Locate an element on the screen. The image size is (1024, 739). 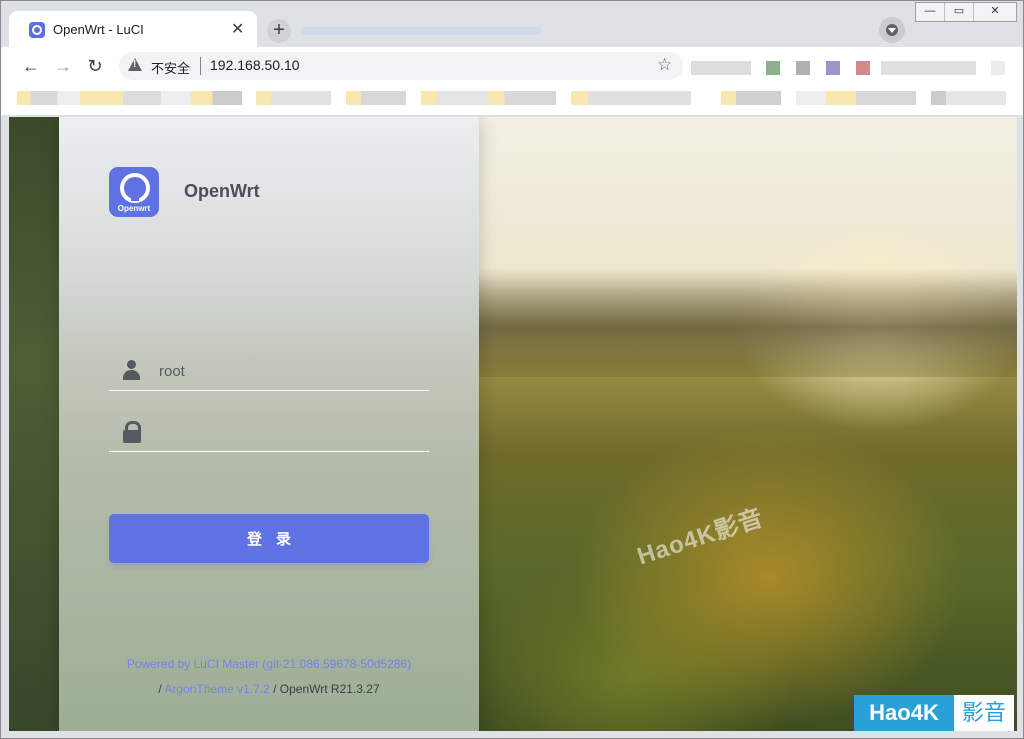
blurred-tab-area is located at coordinates (421, 31).